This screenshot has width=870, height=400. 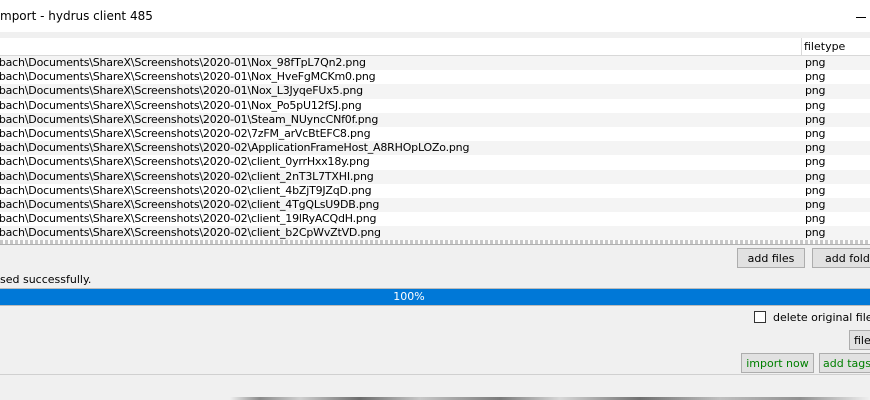 I want to click on add-folder-button: add folder, so click(x=841, y=258).